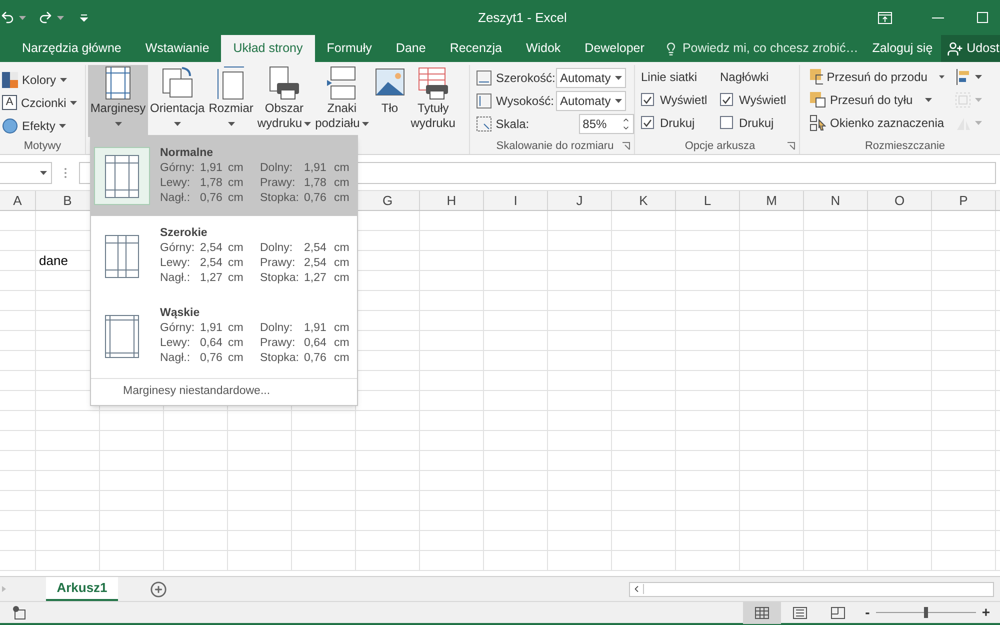 This screenshot has height=625, width=1000. Describe the element at coordinates (224, 256) in the screenshot. I see `margin-option: Szerokie Górny: 2,54 cm Dolny: 2,54 cm Lewy: 2,54 cm Prawy: 2,54 cm Nagł.: 1,27 cm Stopka: 1,27 cm` at that location.